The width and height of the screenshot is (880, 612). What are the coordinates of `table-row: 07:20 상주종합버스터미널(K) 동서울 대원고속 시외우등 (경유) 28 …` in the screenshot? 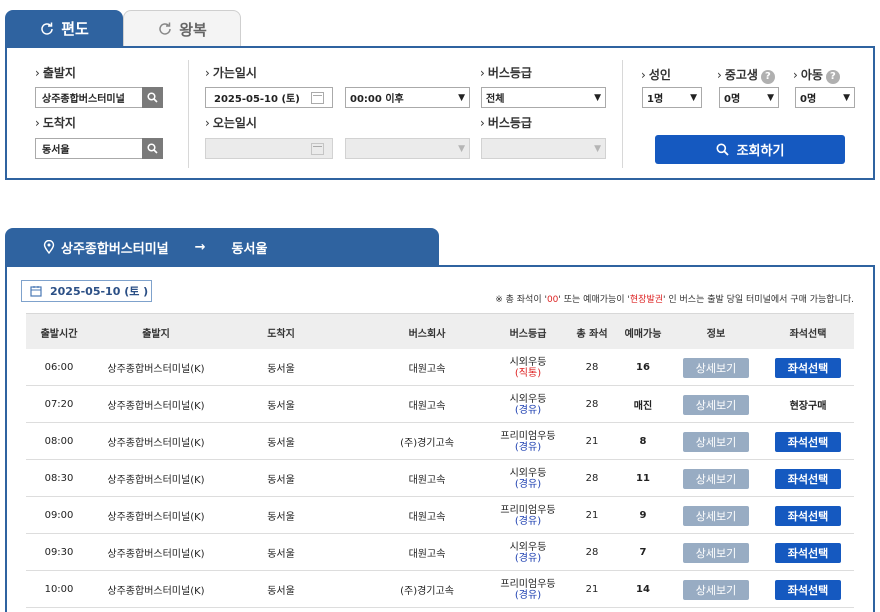 It's located at (440, 404).